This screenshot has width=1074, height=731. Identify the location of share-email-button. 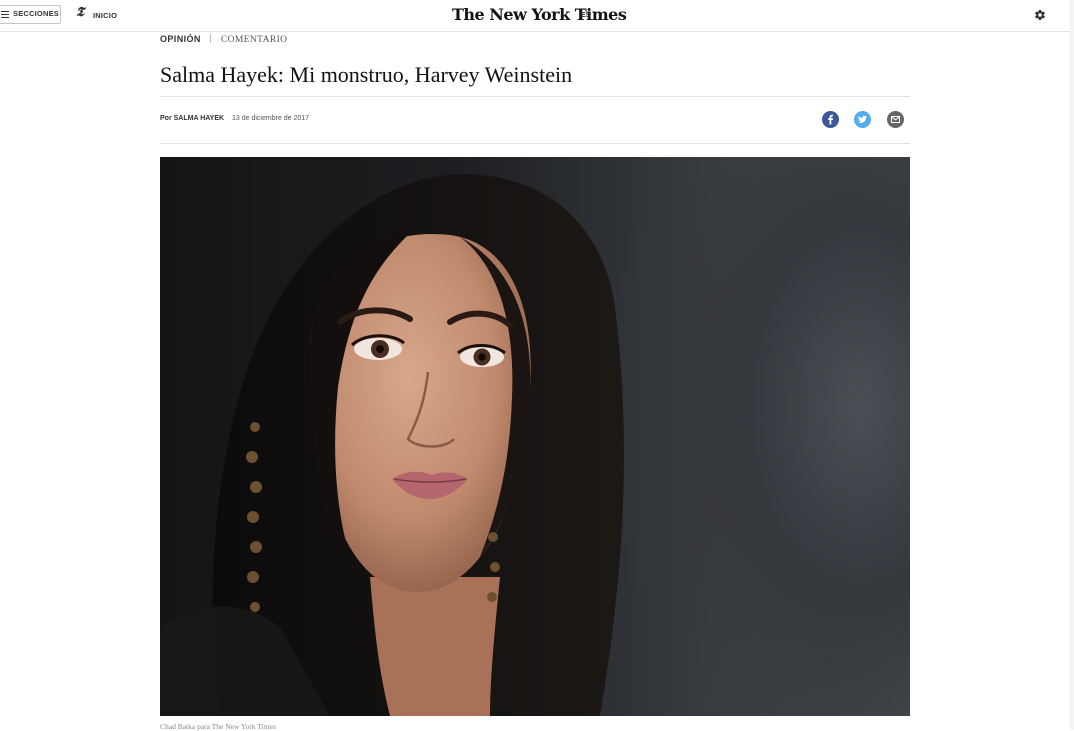
(895, 119).